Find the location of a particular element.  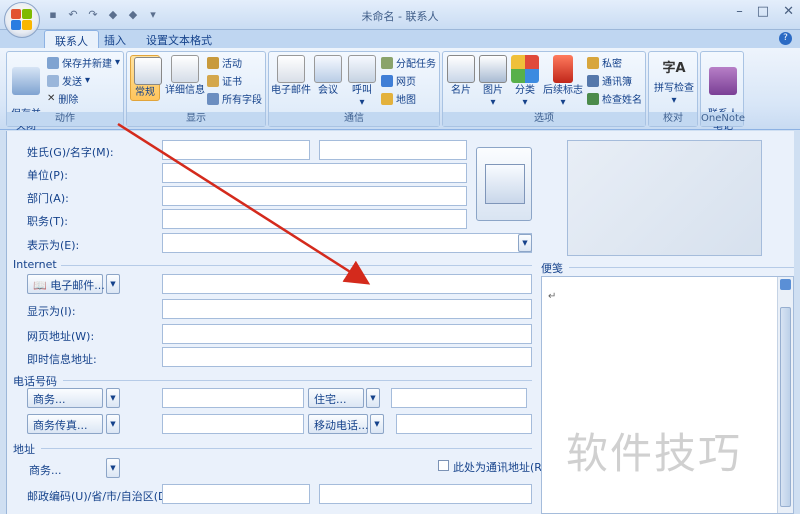

book-icon: 📖 is located at coordinates (42, 285).